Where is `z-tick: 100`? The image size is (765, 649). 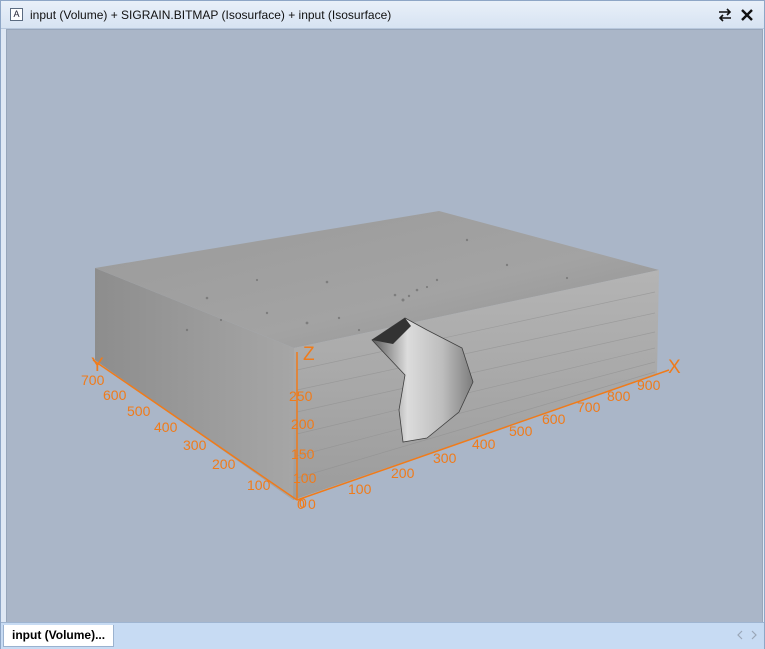
z-tick: 100 is located at coordinates (305, 478).